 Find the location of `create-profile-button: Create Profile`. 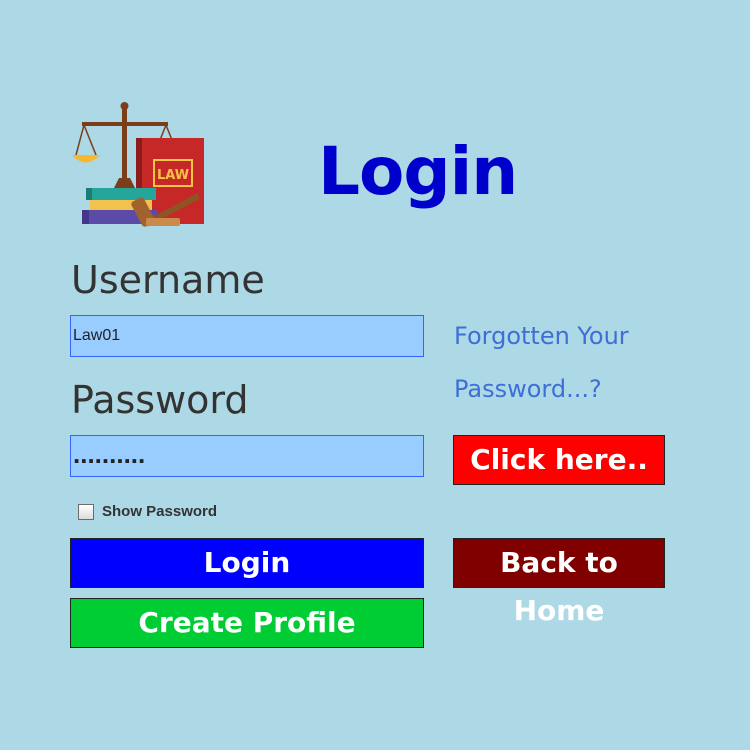

create-profile-button: Create Profile is located at coordinates (247, 623).